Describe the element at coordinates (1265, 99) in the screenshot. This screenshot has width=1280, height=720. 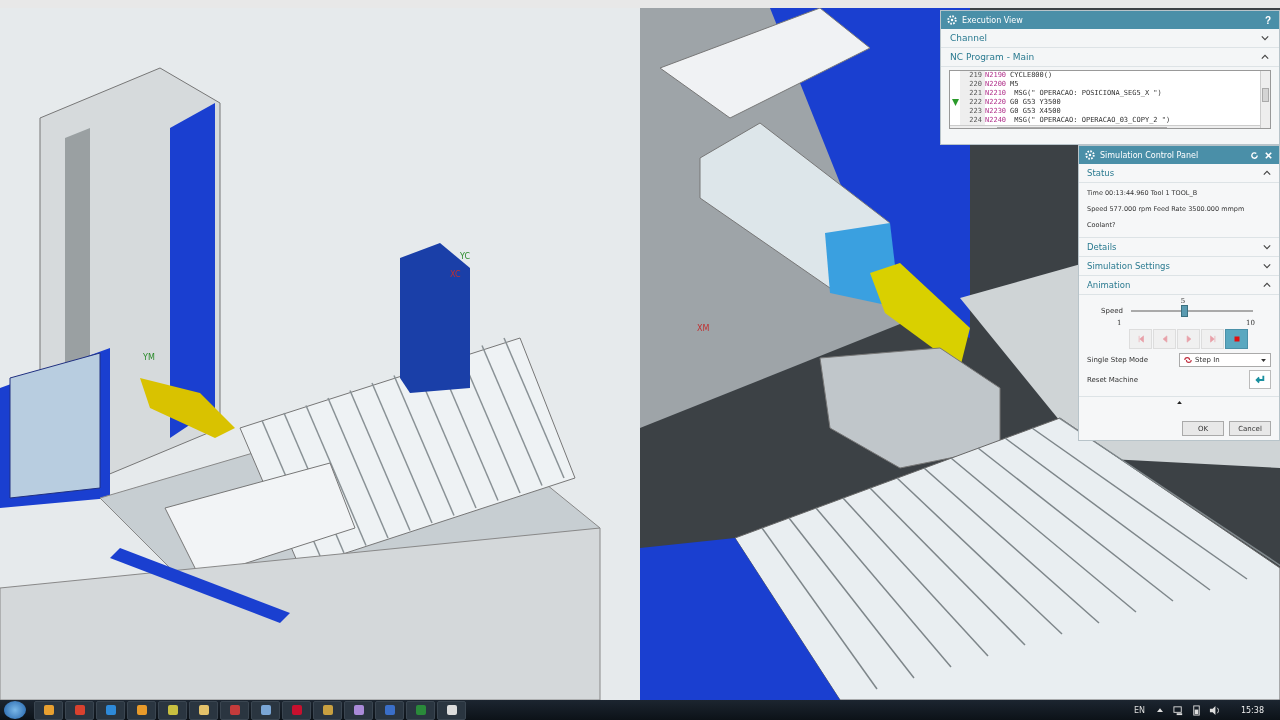
I see `vertical-scrollbar` at that location.